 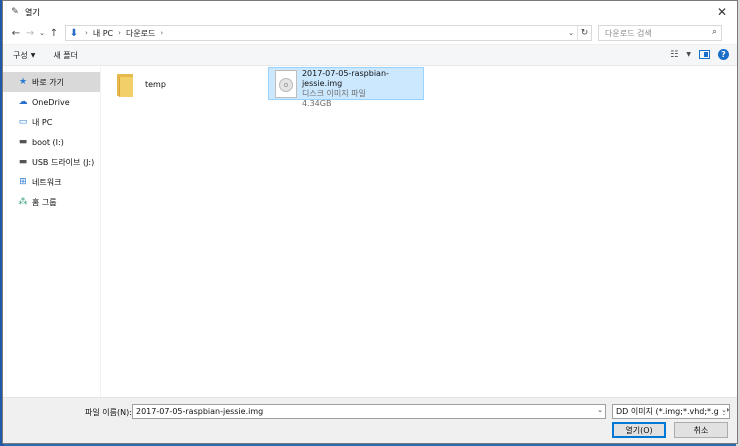 I want to click on sidebar-item-usb-drive: ▬ USB 드라이브 (J:), so click(x=51, y=162).